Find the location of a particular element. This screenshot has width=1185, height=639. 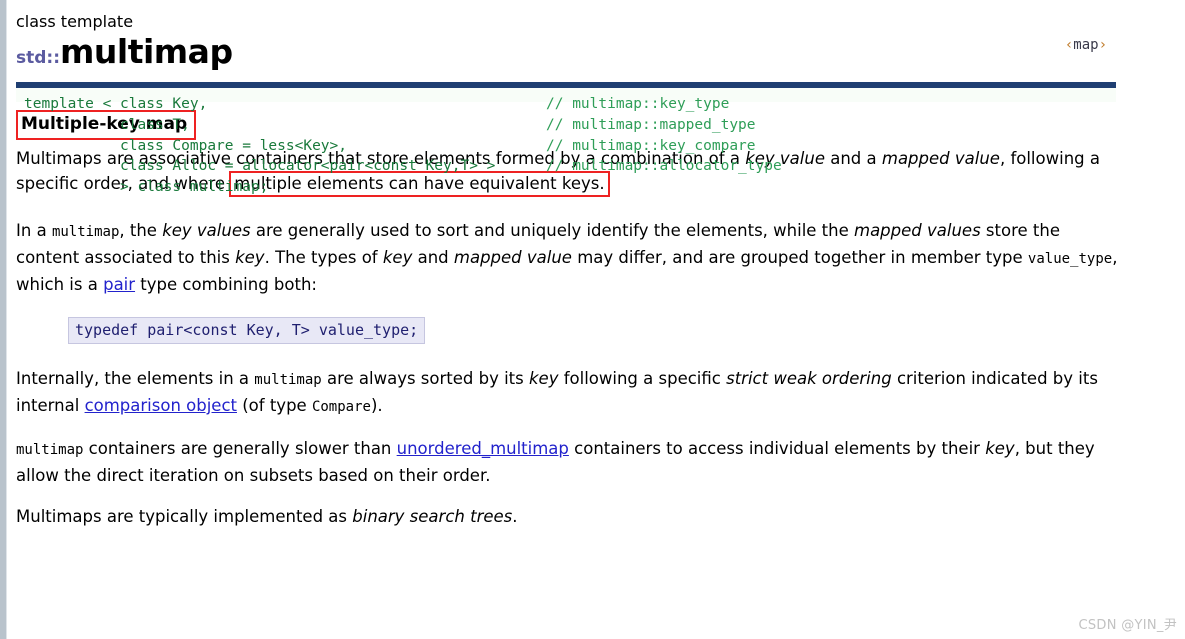

p3-text-k: ). is located at coordinates (376, 405).